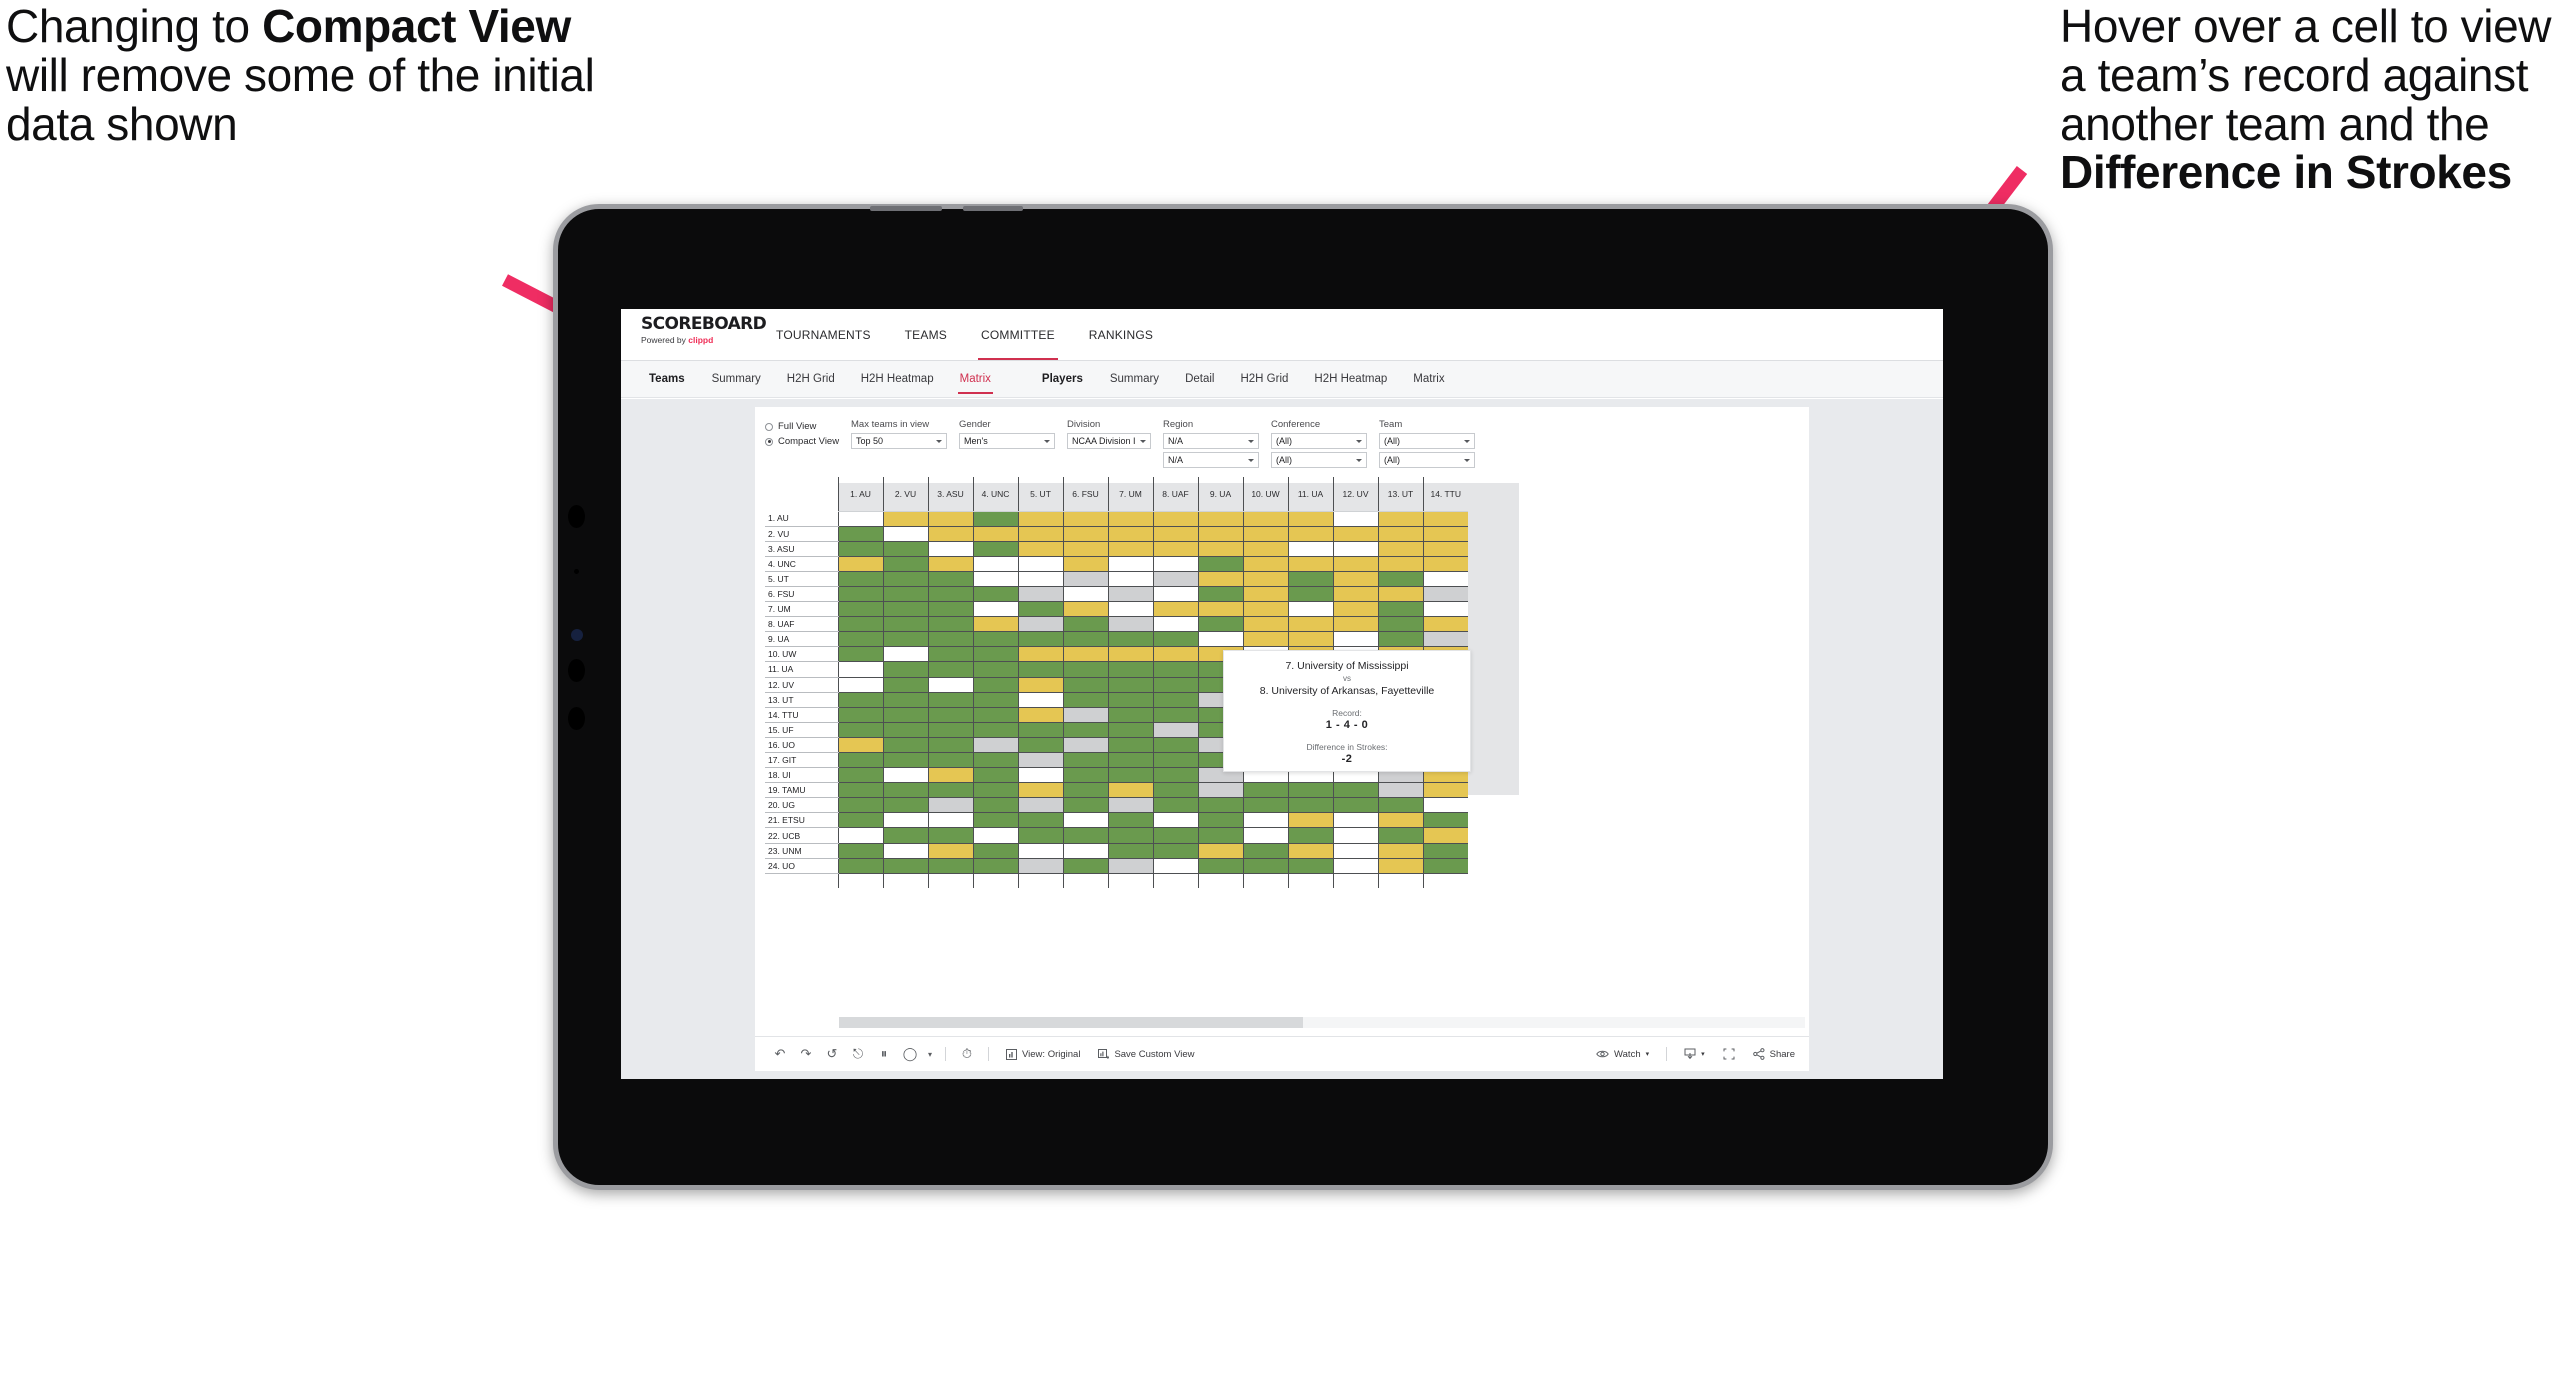 The width and height of the screenshot is (2565, 1380). I want to click on tab-players-h2h-grid: H2H Grid, so click(1264, 379).